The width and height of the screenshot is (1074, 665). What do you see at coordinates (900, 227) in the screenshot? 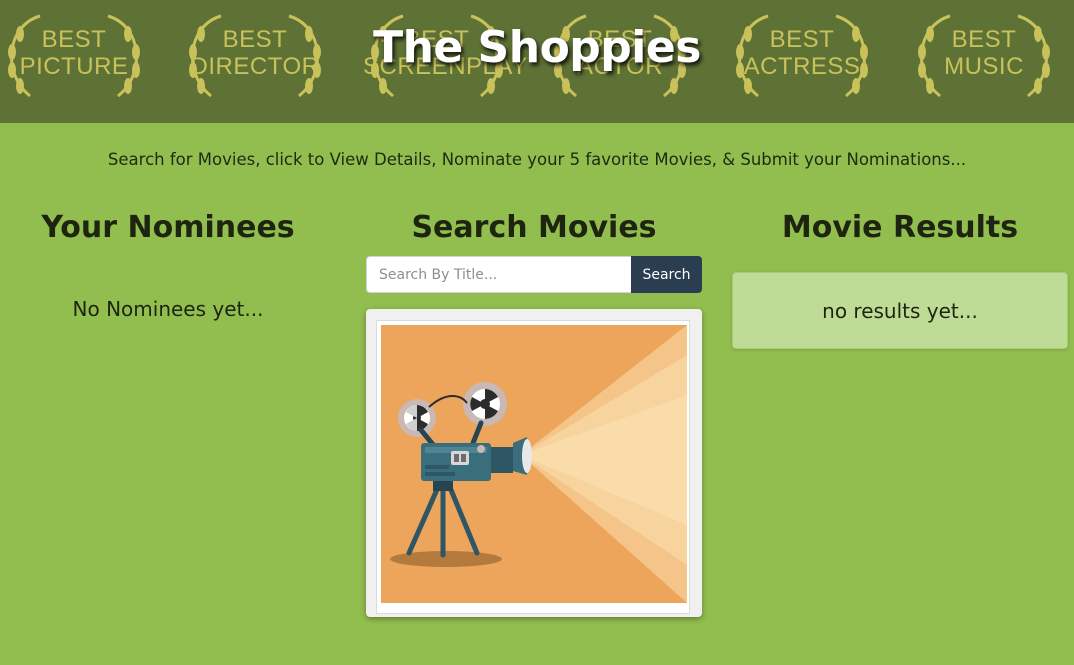
I see `results-heading: Movie Results` at bounding box center [900, 227].